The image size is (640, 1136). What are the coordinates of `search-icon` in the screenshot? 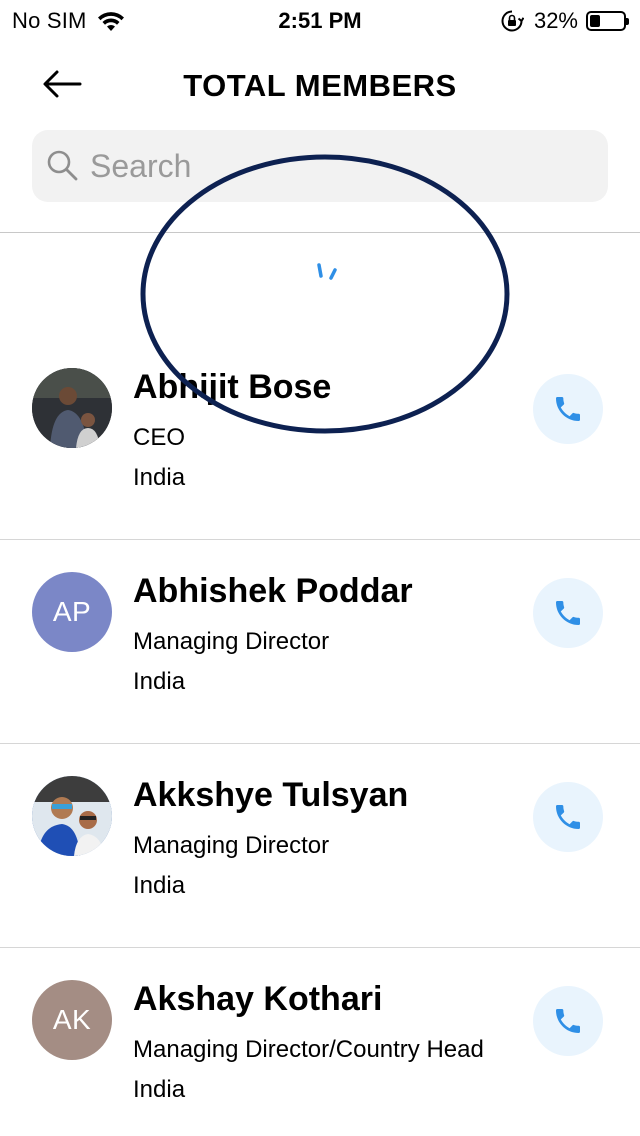 It's located at (62, 165).